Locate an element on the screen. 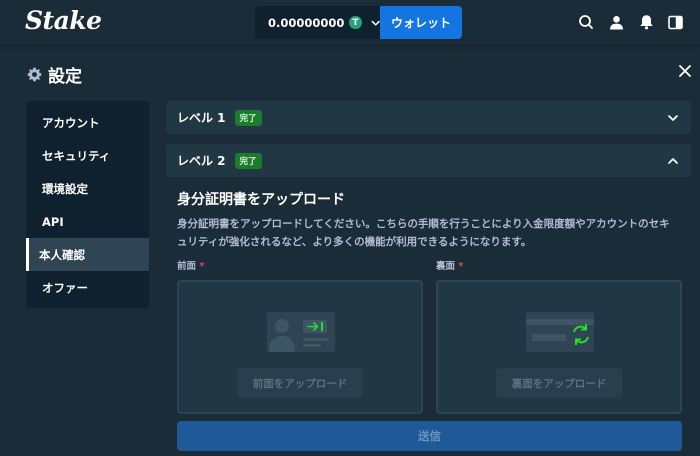 This screenshot has width=700, height=456. submit-button: 送信 is located at coordinates (429, 436).